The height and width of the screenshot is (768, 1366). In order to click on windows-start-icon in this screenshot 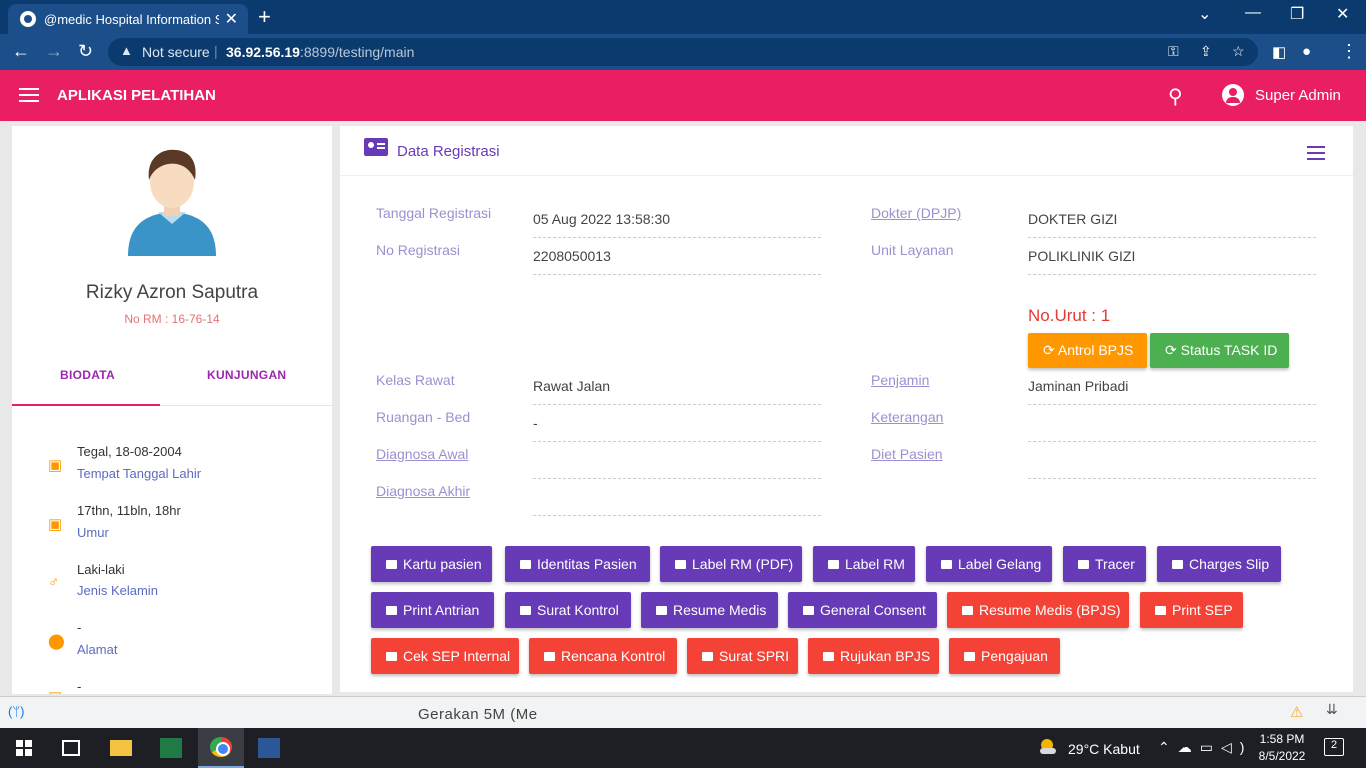, I will do `click(24, 748)`.